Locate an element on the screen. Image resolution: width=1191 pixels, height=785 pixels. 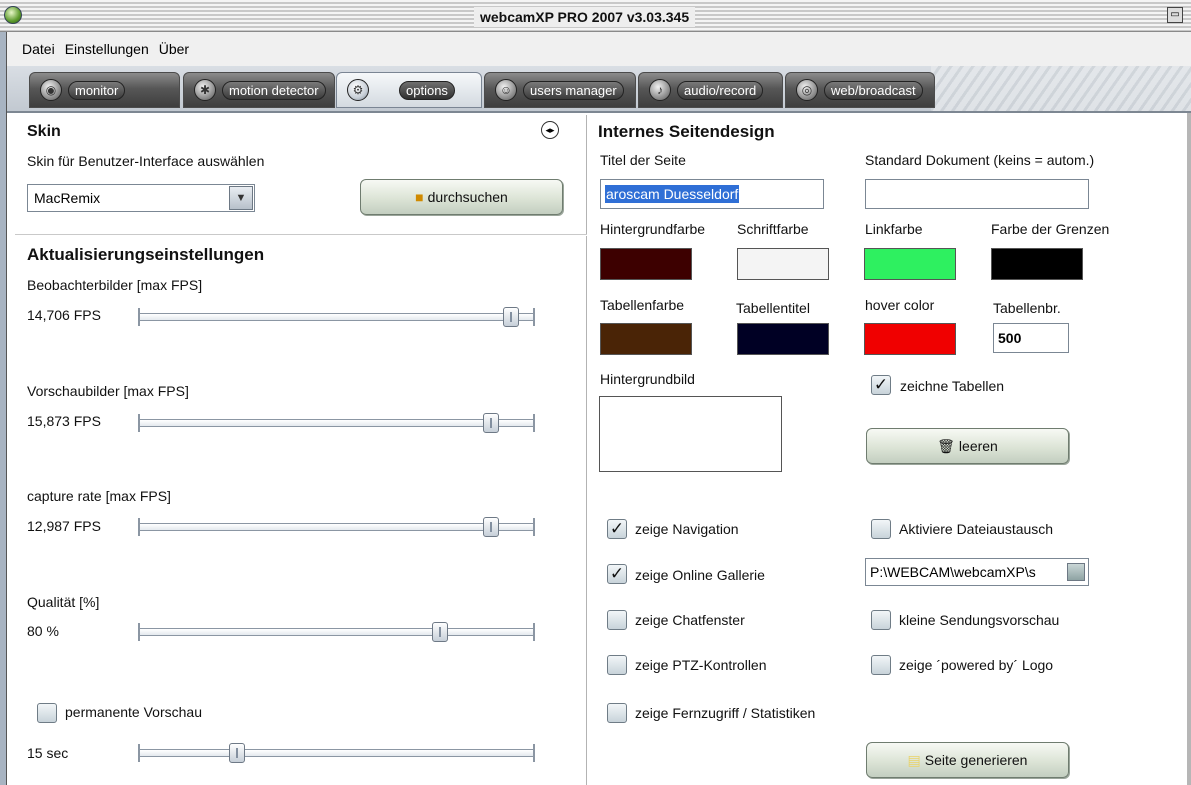
webcam-icon: ◉ is located at coordinates (51, 90).